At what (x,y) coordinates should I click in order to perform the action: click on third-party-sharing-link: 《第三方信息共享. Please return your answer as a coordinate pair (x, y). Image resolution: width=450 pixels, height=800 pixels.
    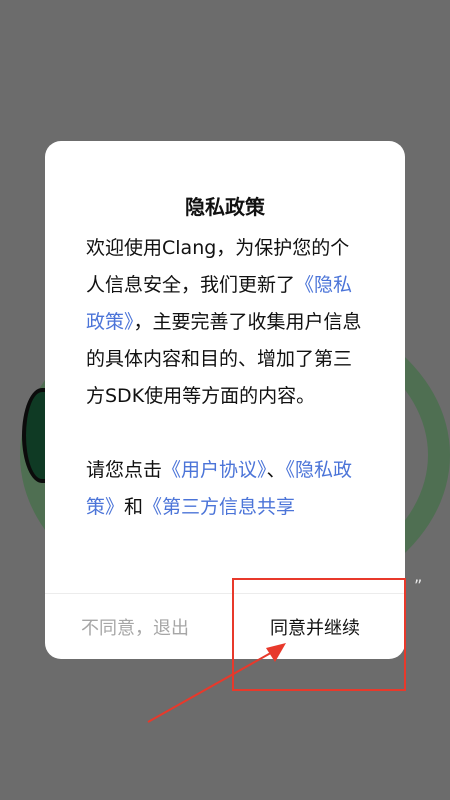
    Looking at the image, I should click on (219, 507).